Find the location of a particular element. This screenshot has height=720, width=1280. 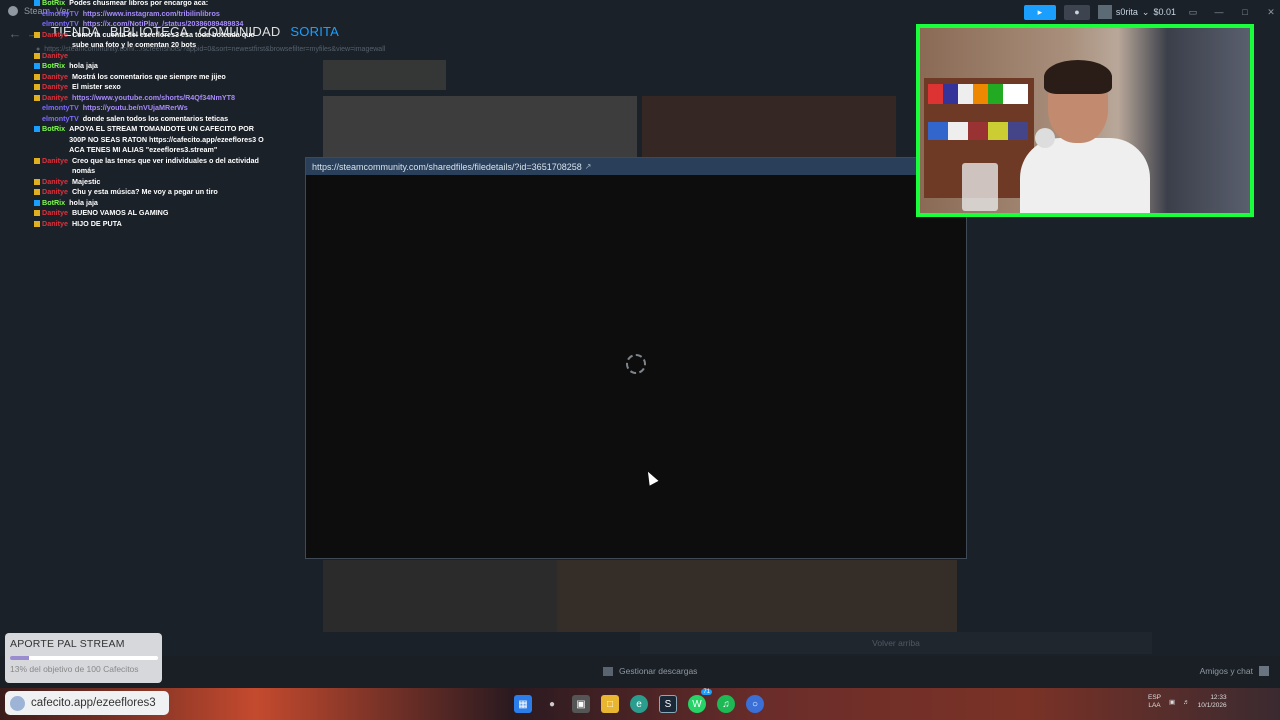

webcam-overlay is located at coordinates (1085, 120).